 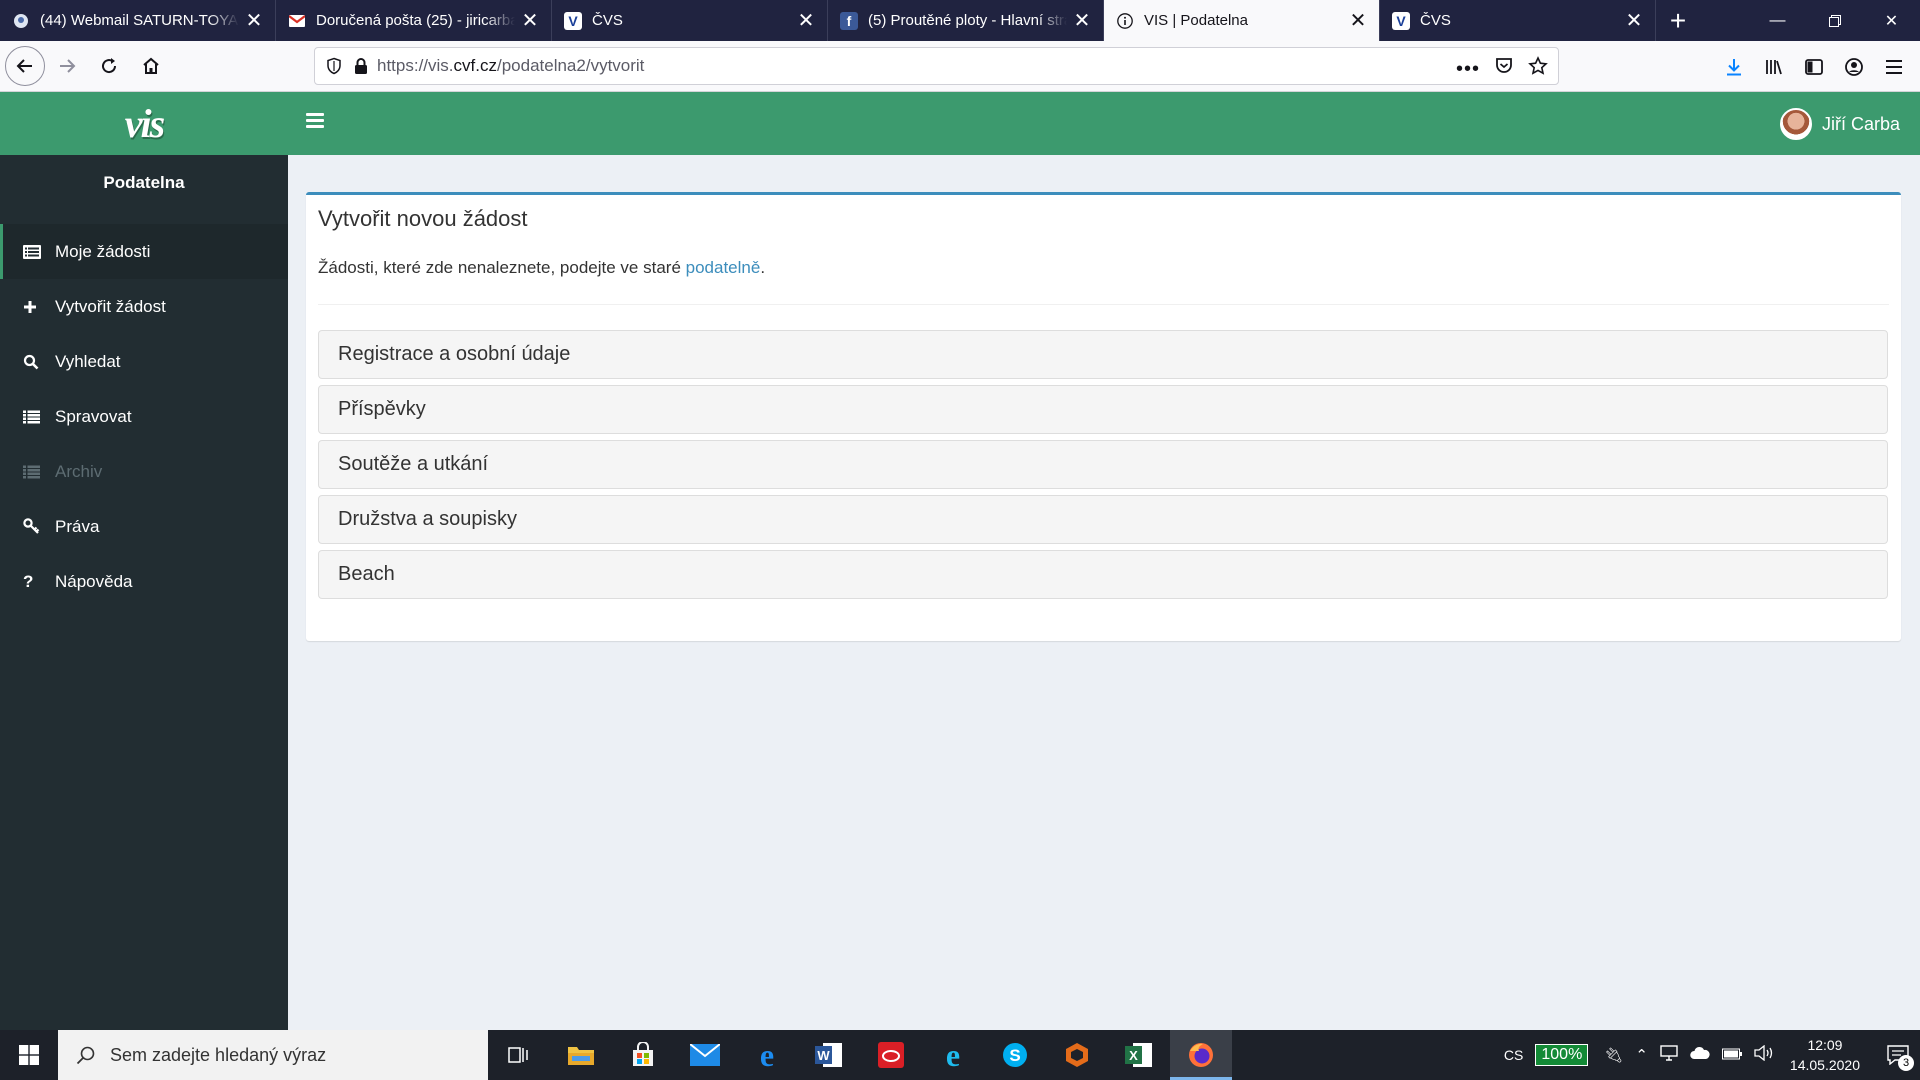 What do you see at coordinates (361, 66) in the screenshot?
I see `lock-icon` at bounding box center [361, 66].